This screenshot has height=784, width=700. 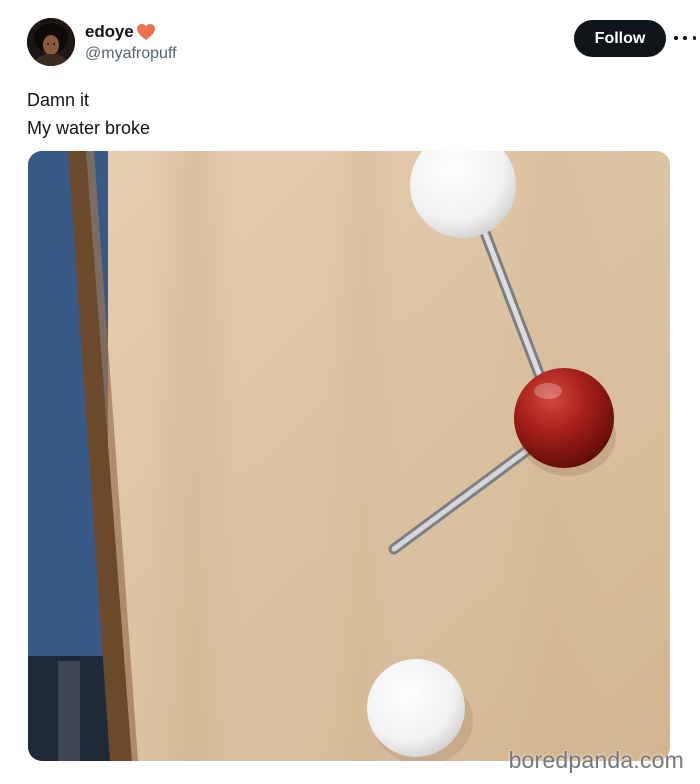 What do you see at coordinates (685, 38) in the screenshot?
I see `more-horizontal-icon` at bounding box center [685, 38].